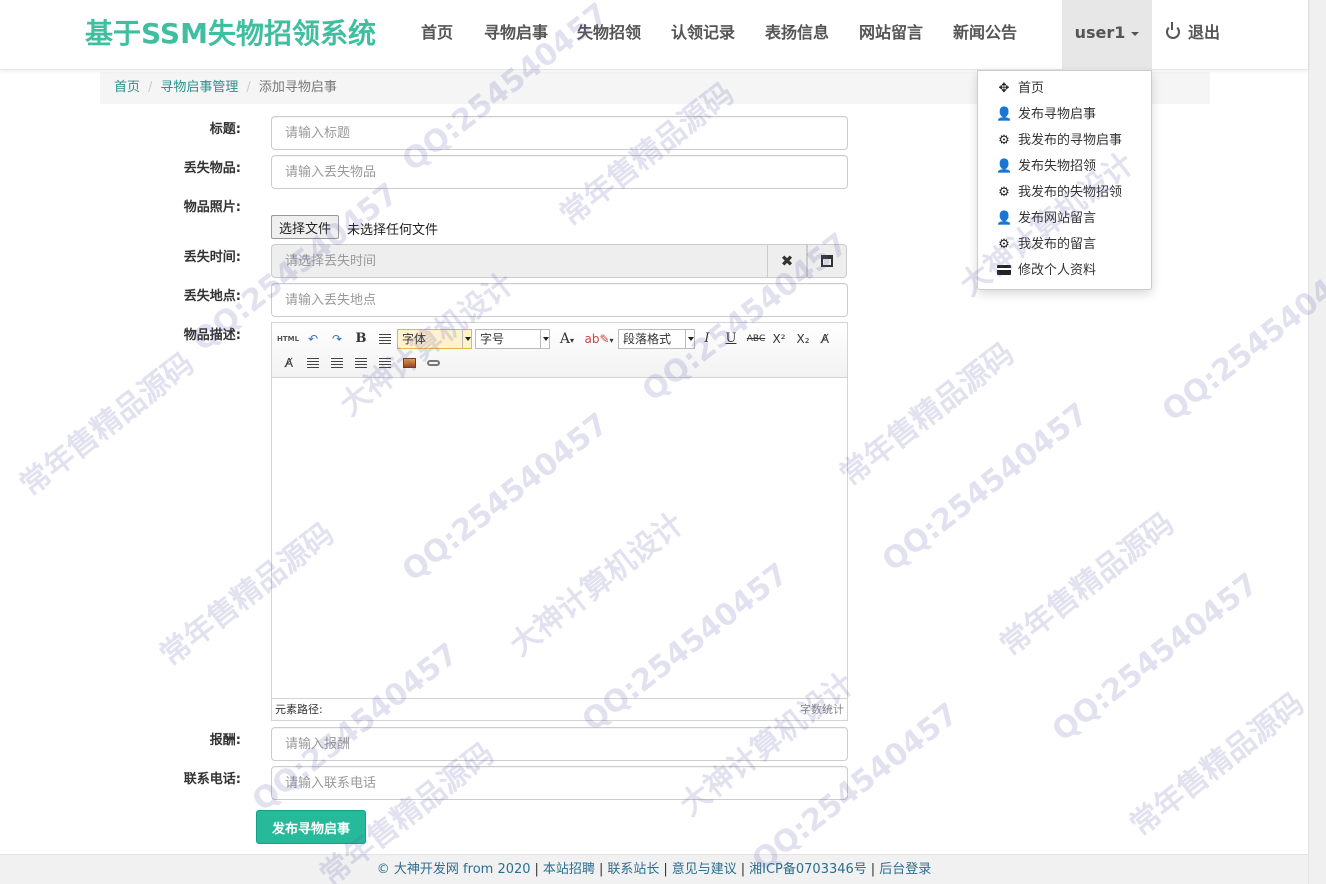 The height and width of the screenshot is (884, 1326). I want to click on word-count-label: 字数统计, so click(822, 709).